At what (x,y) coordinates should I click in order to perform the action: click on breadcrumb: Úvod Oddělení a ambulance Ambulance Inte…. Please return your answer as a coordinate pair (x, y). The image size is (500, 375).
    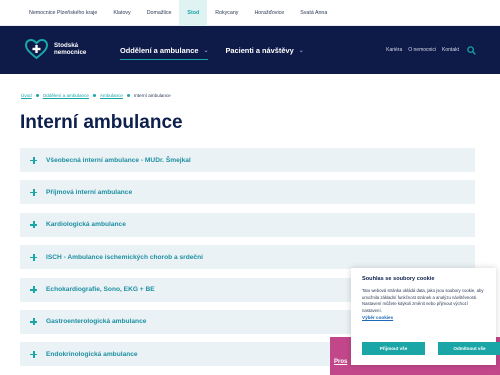
    Looking at the image, I should click on (96, 95).